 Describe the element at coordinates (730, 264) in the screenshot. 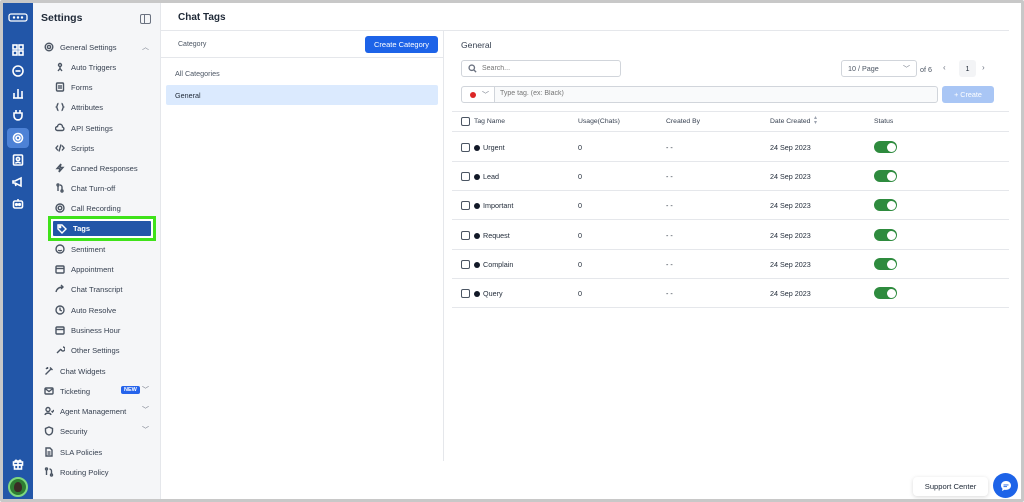

I see `table-row: Complain 0 - - 24 Sep 2023` at that location.